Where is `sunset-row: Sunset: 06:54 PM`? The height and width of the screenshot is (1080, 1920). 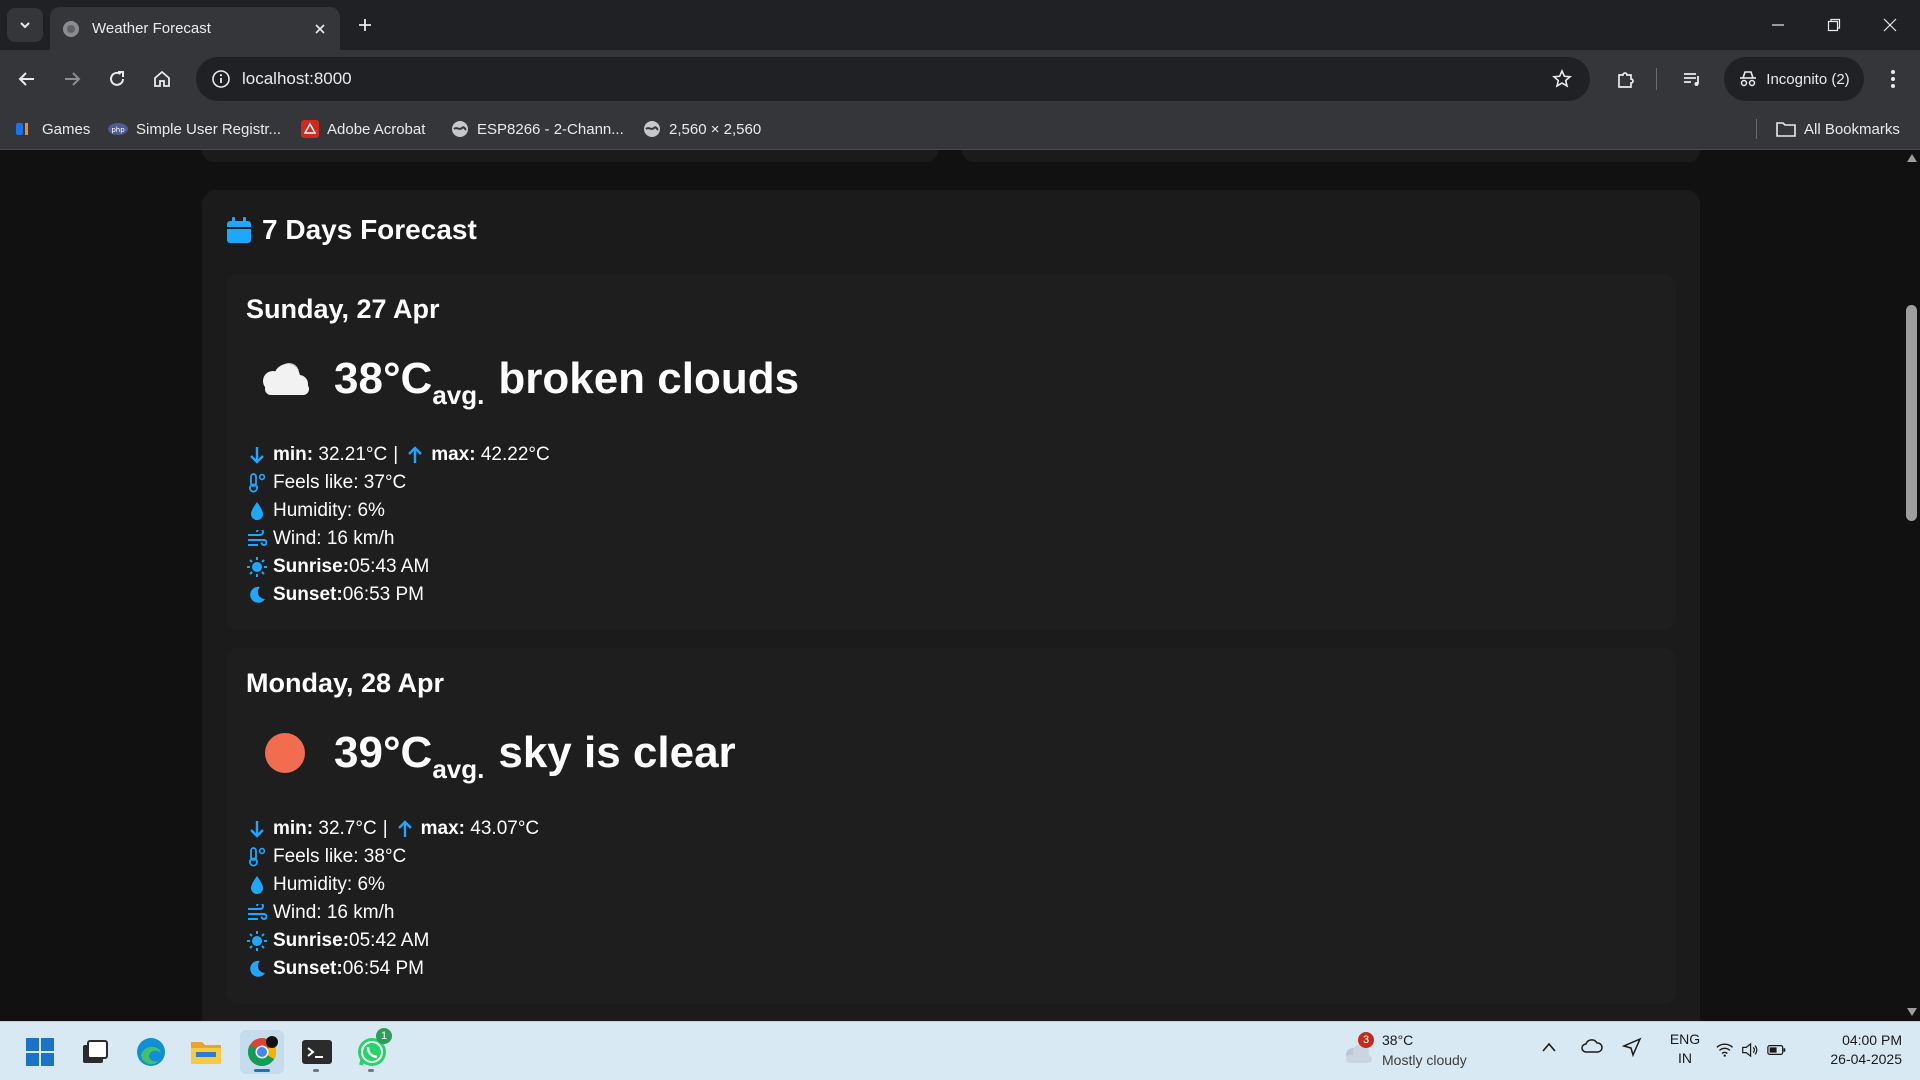
sunset-row: Sunset: 06:54 PM is located at coordinates (392, 969).